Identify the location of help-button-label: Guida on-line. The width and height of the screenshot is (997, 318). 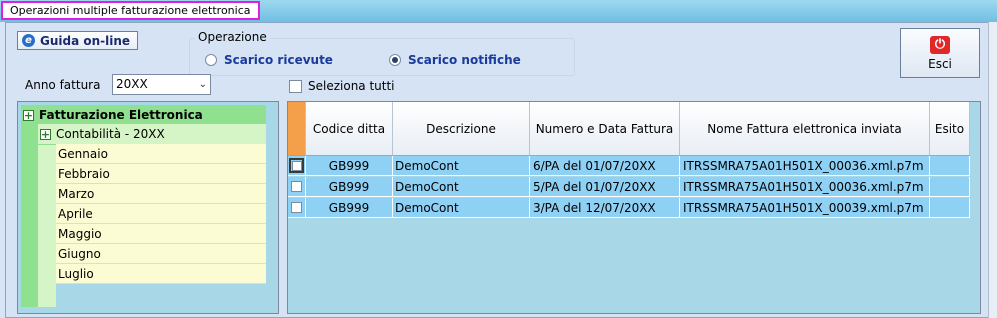
(85, 40).